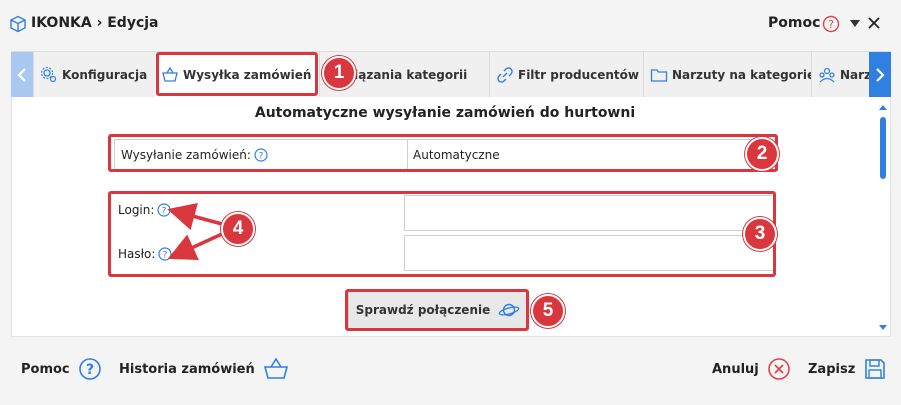  What do you see at coordinates (548, 311) in the screenshot?
I see `annotation-badge-5: 5` at bounding box center [548, 311].